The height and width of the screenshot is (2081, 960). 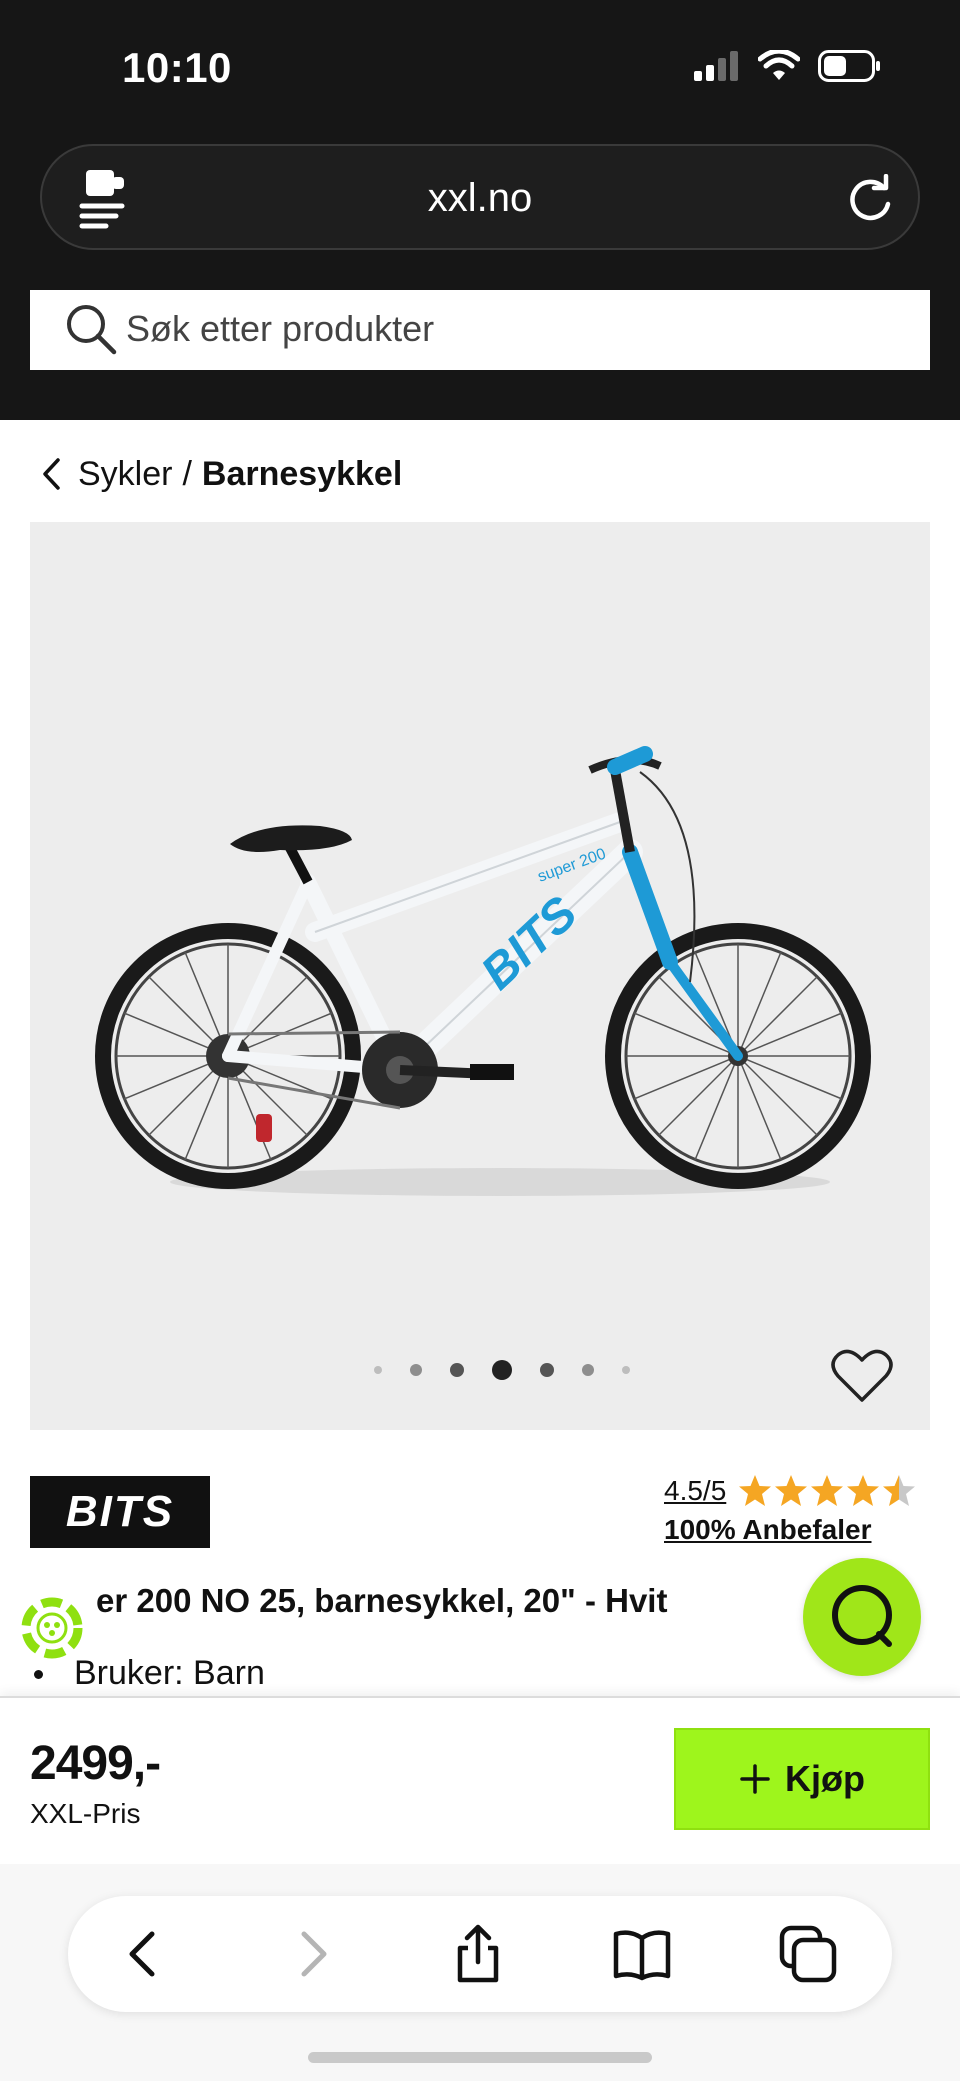 I want to click on search-input: Søk etter produkter, so click(x=480, y=330).